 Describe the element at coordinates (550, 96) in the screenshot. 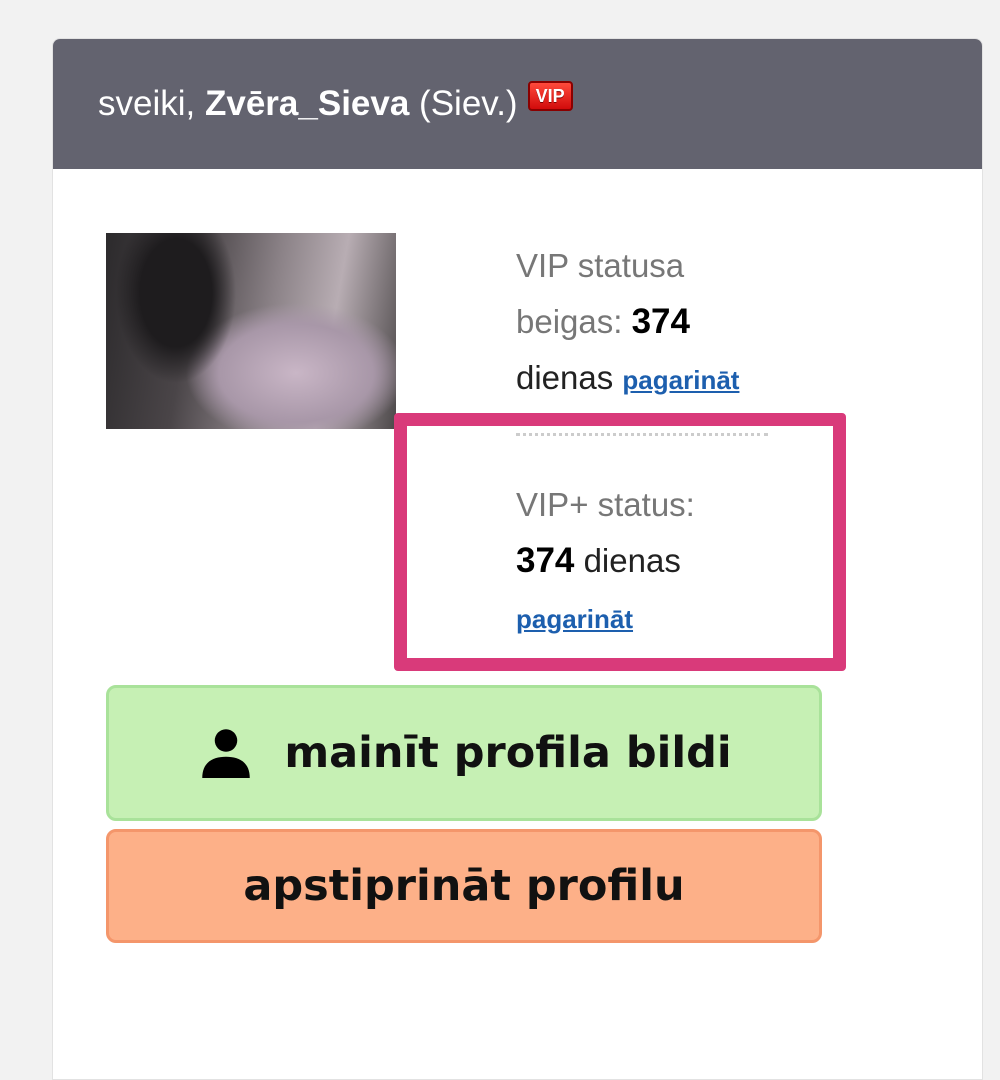

I see `vip-badge-icon: VIP` at that location.